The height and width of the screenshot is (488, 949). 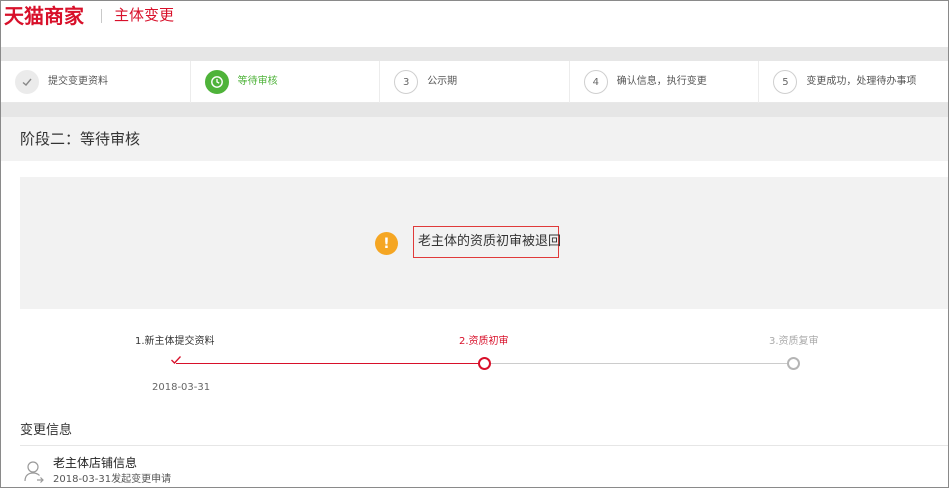 What do you see at coordinates (44, 16) in the screenshot?
I see `tmall-merchant-logo: 天猫商家` at bounding box center [44, 16].